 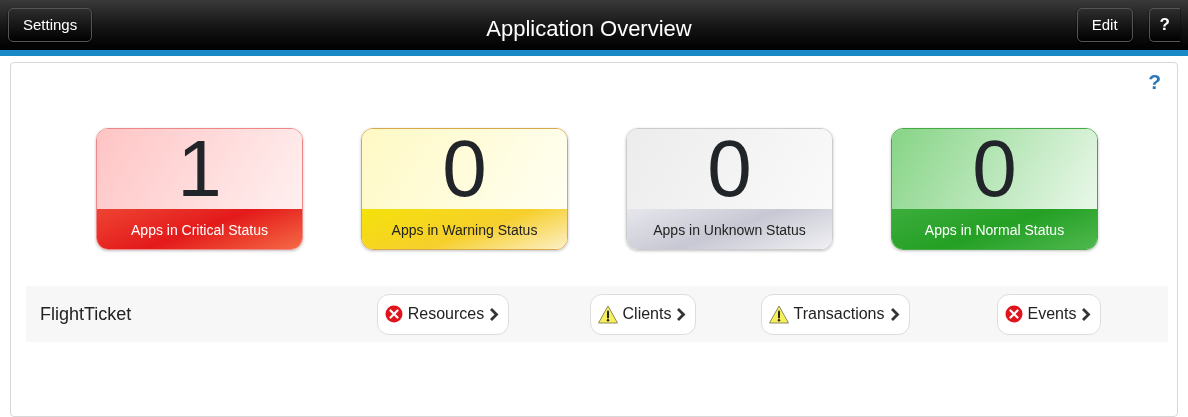 What do you see at coordinates (1049, 314) in the screenshot?
I see `status-link: Events` at bounding box center [1049, 314].